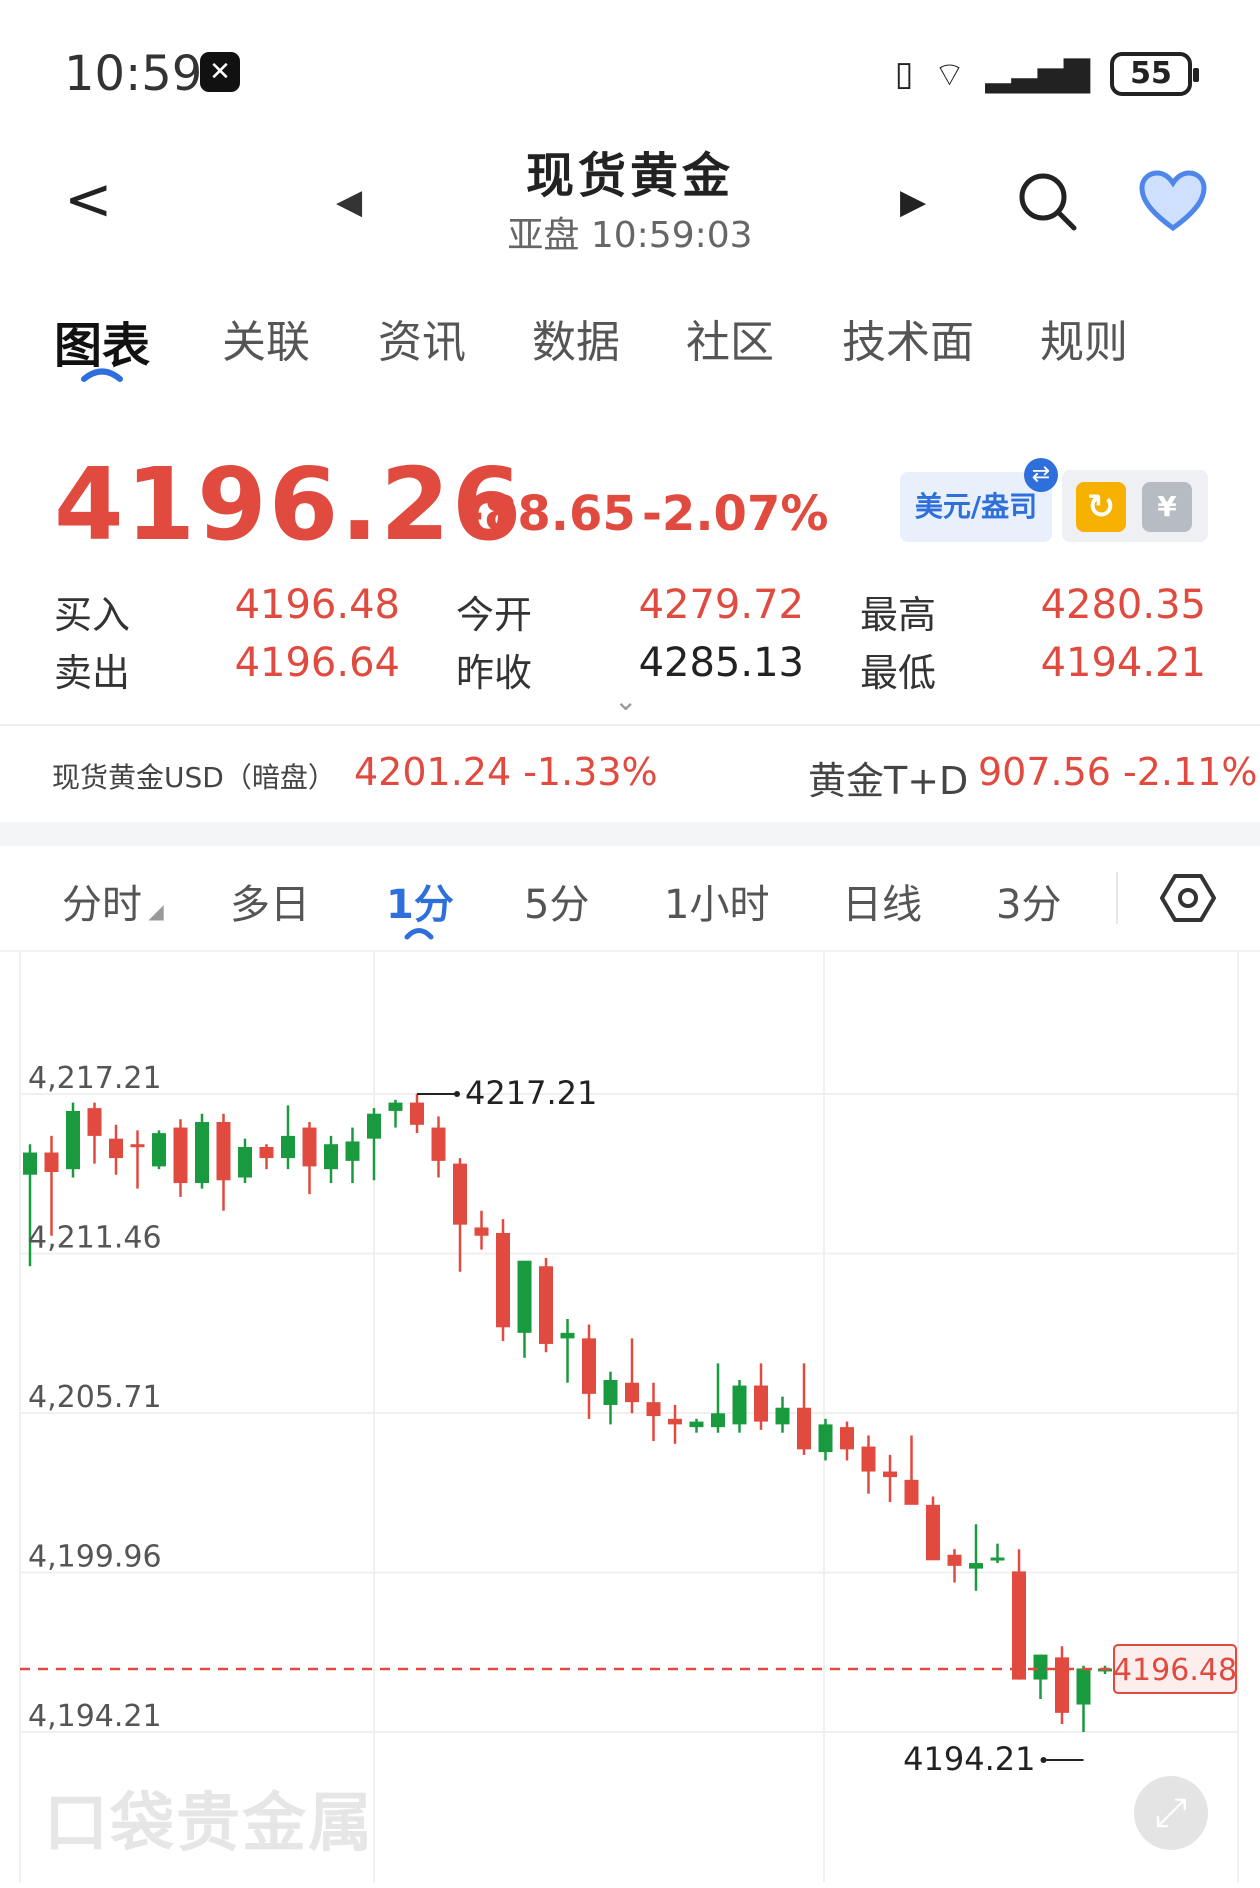  What do you see at coordinates (630, 834) in the screenshot?
I see `section-gap` at bounding box center [630, 834].